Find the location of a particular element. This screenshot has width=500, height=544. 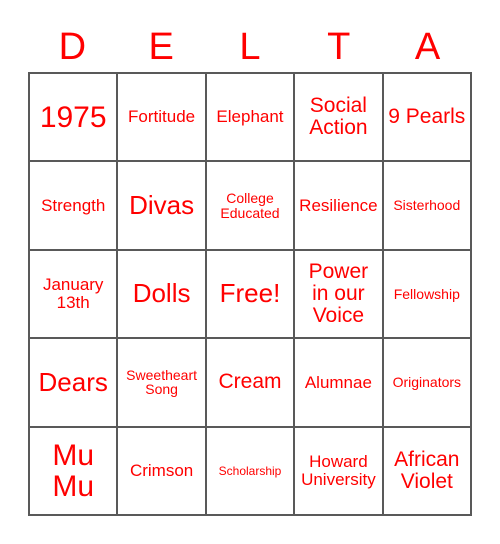

bingo-header: D E L T A is located at coordinates (250, 47).